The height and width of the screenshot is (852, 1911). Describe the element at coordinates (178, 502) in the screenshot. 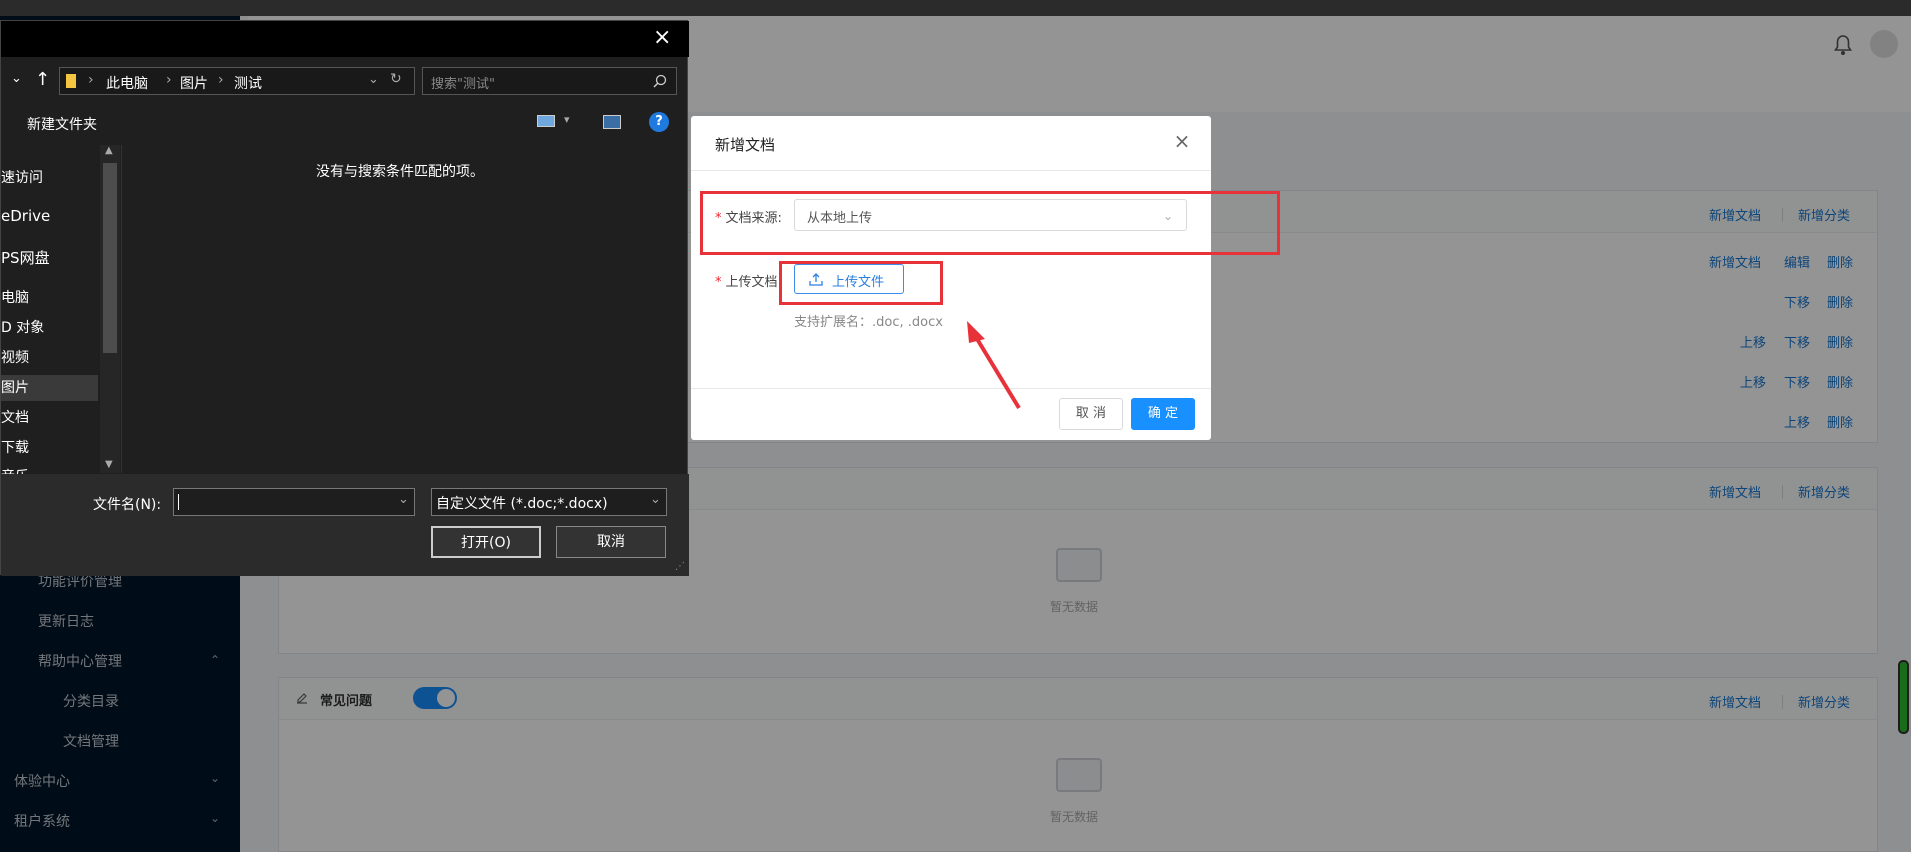

I see `text-cursor` at that location.